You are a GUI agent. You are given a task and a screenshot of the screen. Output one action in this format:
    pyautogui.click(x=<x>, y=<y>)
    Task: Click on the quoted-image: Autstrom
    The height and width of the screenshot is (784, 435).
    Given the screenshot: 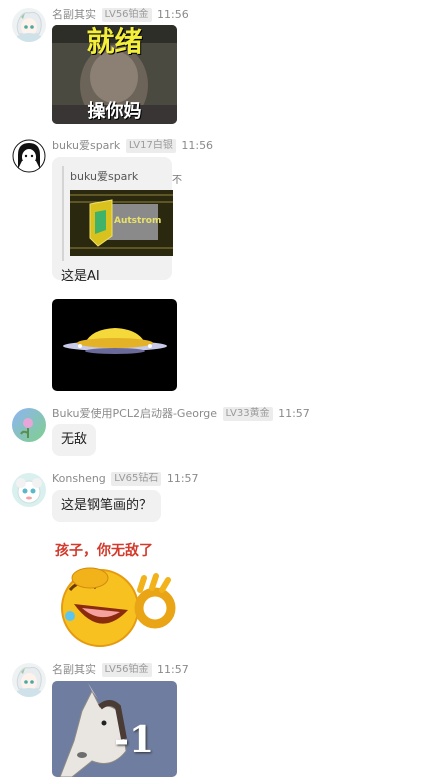 What is the action you would take?
    pyautogui.click(x=121, y=223)
    